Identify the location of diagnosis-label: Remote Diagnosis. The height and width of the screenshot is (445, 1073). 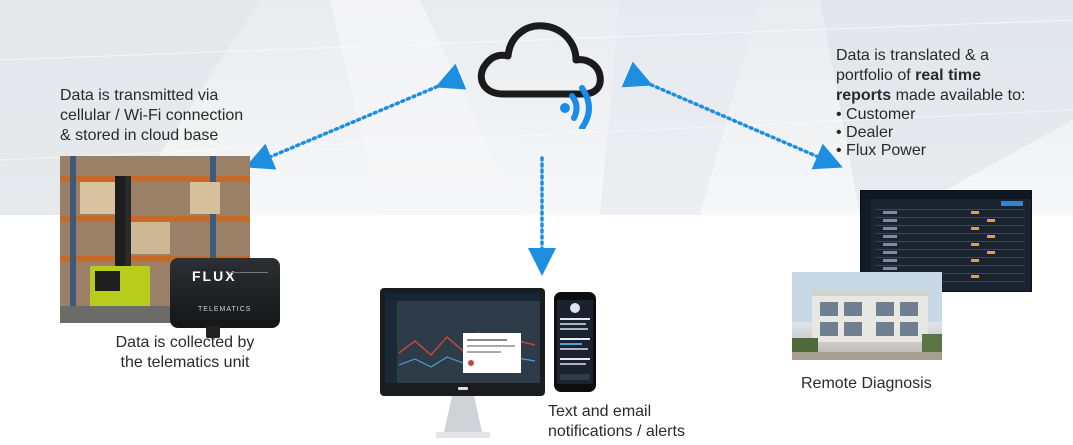
(866, 383).